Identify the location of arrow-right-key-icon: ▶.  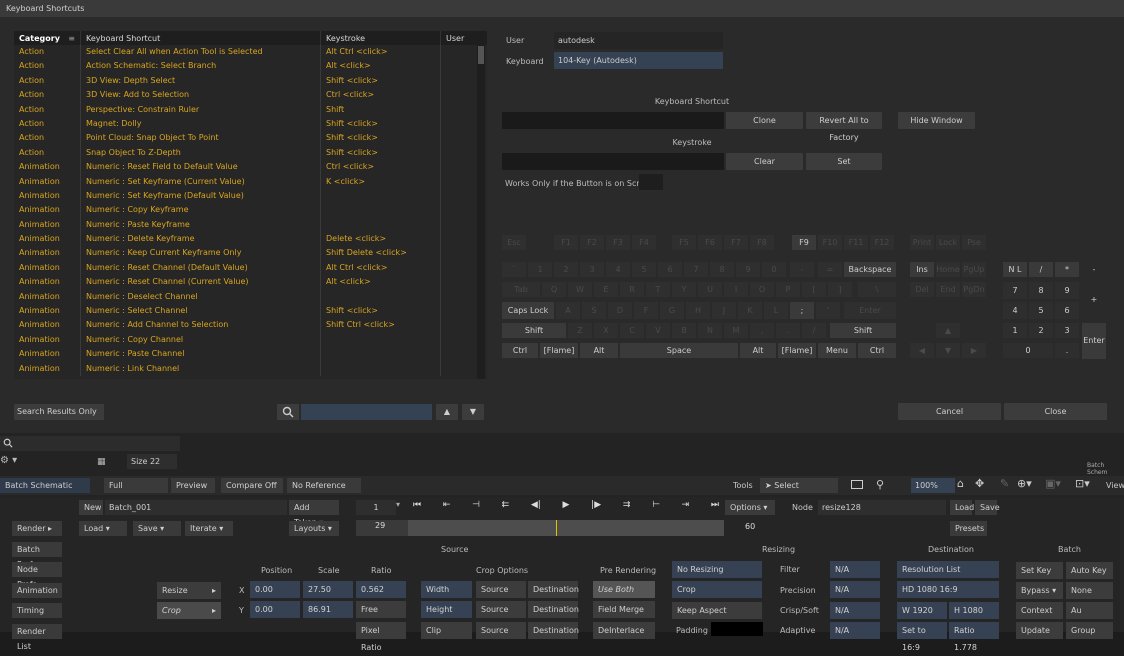
(974, 350).